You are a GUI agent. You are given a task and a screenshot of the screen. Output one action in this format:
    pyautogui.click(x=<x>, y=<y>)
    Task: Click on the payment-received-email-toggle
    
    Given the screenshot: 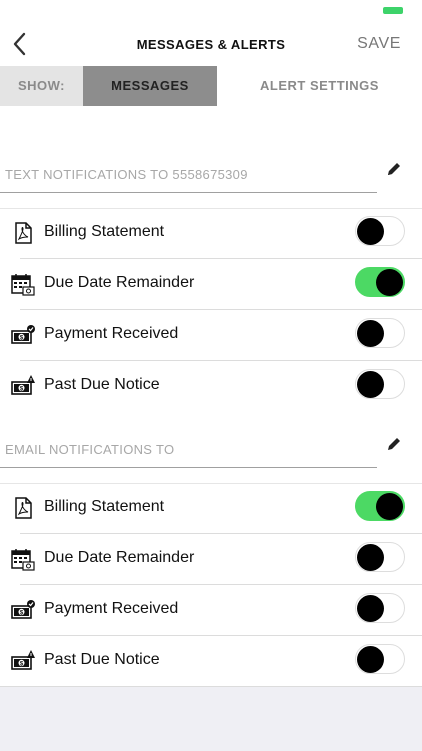 What is the action you would take?
    pyautogui.click(x=380, y=608)
    